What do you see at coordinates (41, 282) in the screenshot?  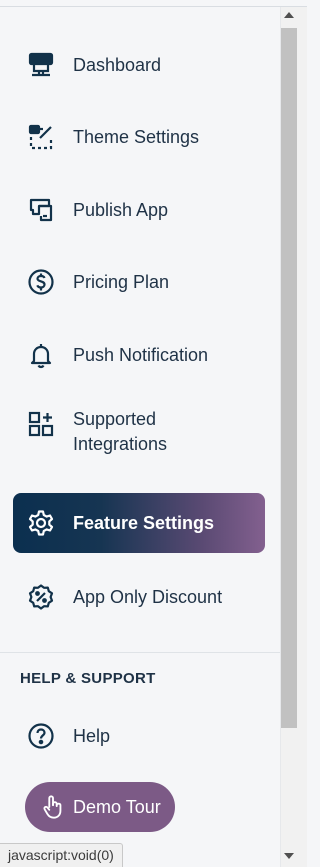 I see `dollar-circle-icon` at bounding box center [41, 282].